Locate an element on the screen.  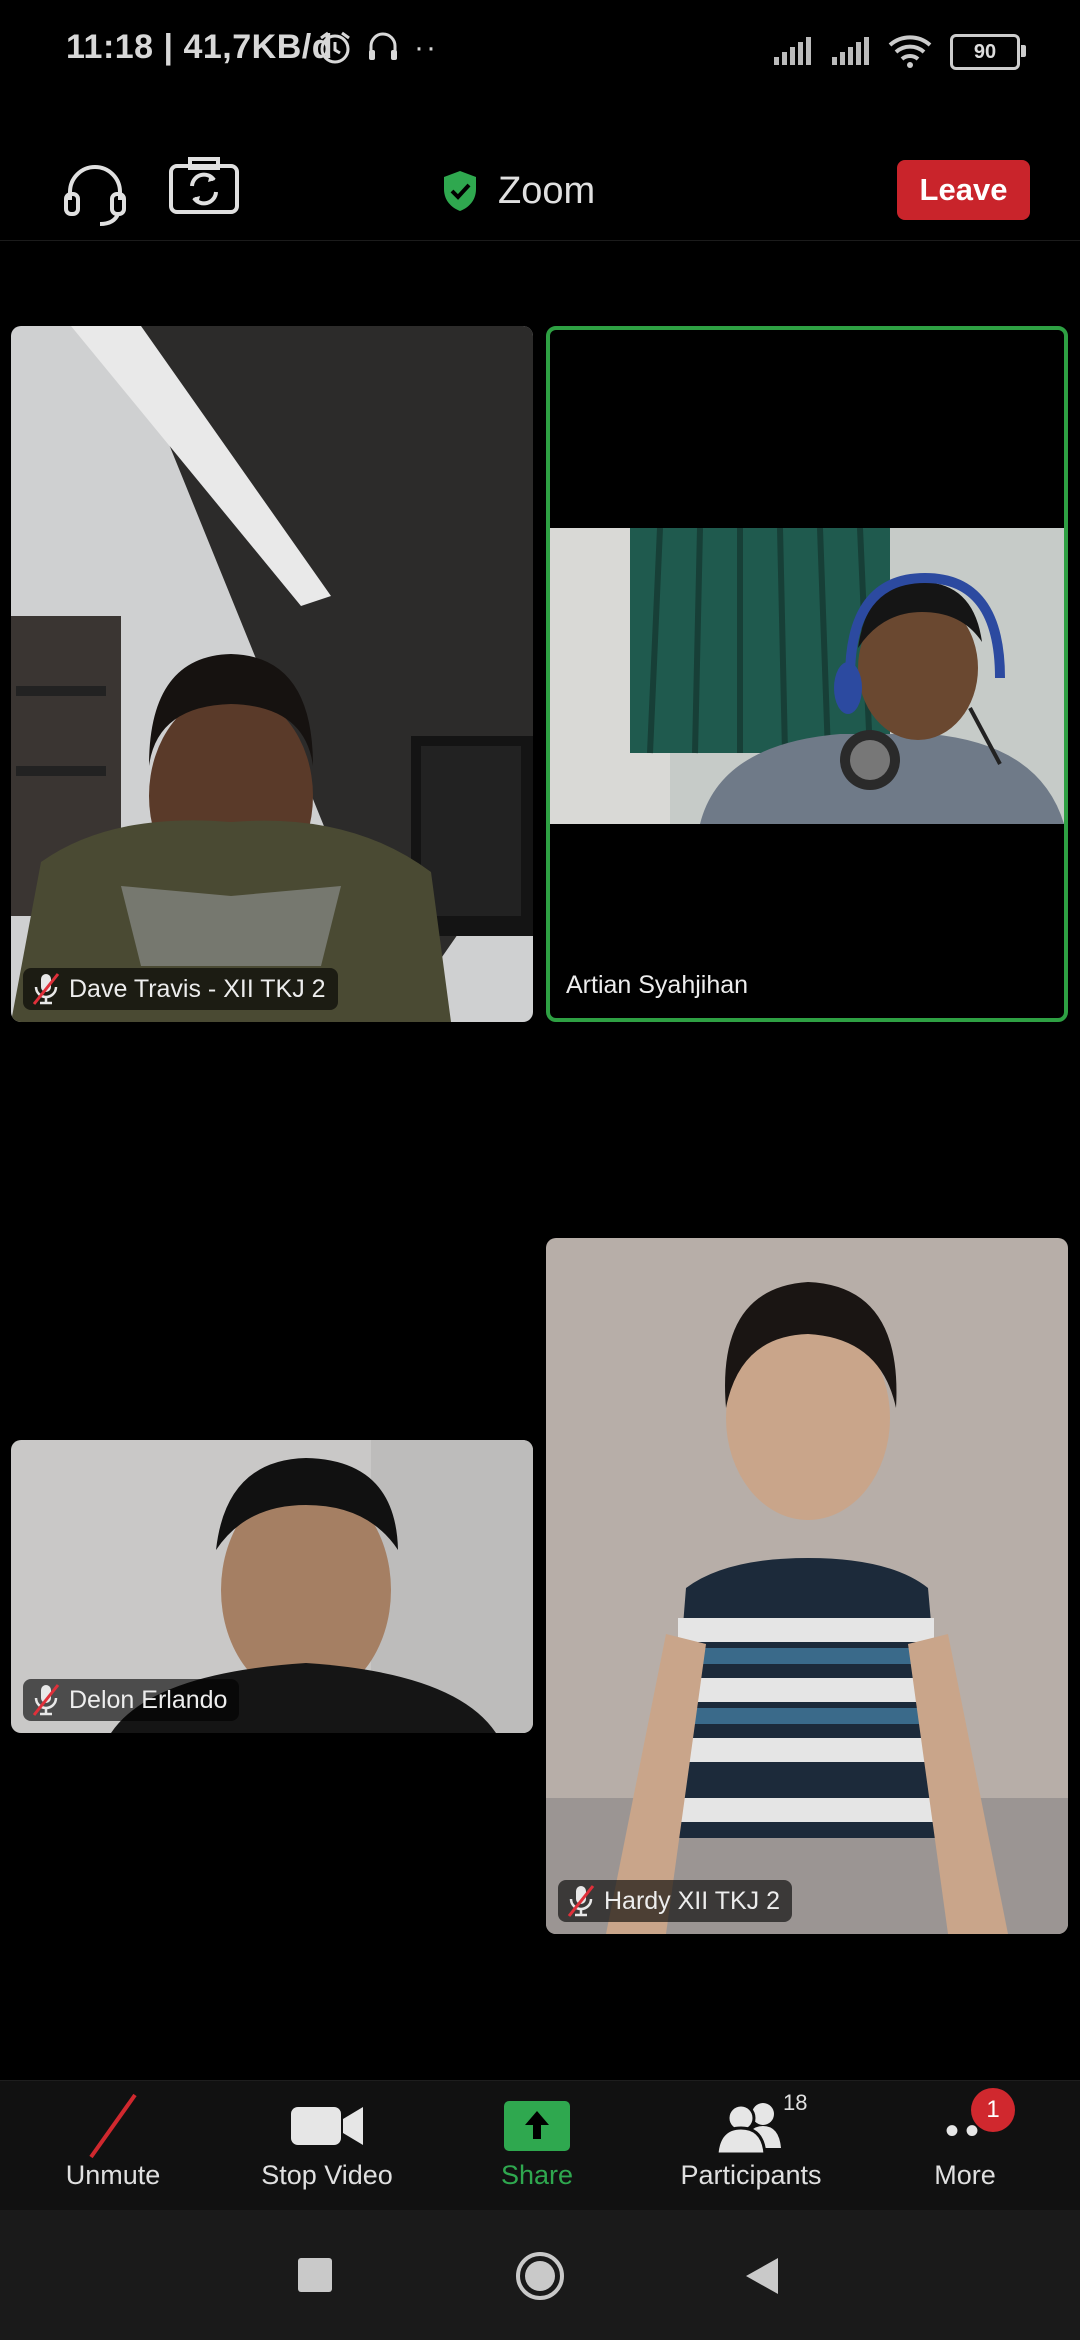
status-dots: ·· is located at coordinates (426, 47).